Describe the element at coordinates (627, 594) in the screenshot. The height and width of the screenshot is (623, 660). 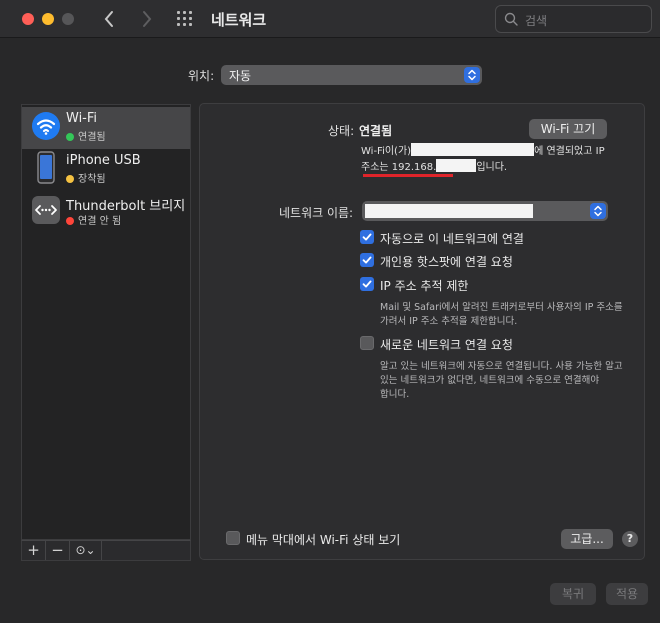
I see `apply-button: 적용` at that location.